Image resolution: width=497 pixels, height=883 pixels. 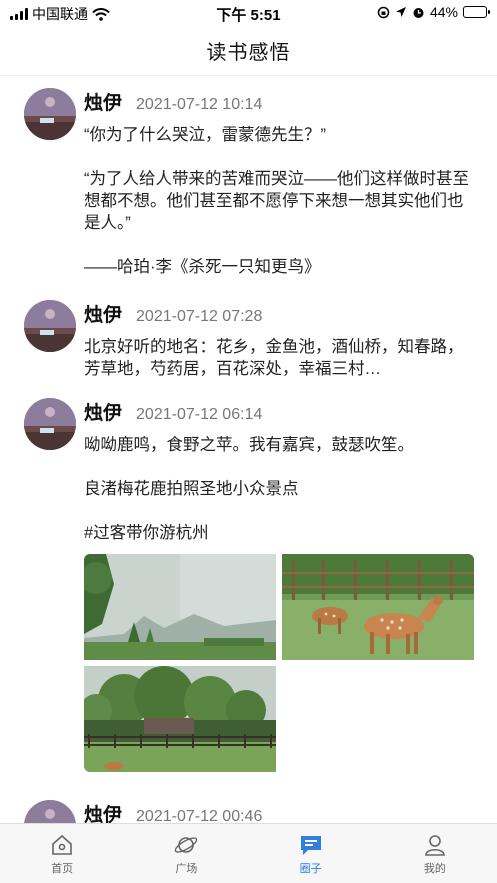 I want to click on tab-home: 首页, so click(x=62, y=853).